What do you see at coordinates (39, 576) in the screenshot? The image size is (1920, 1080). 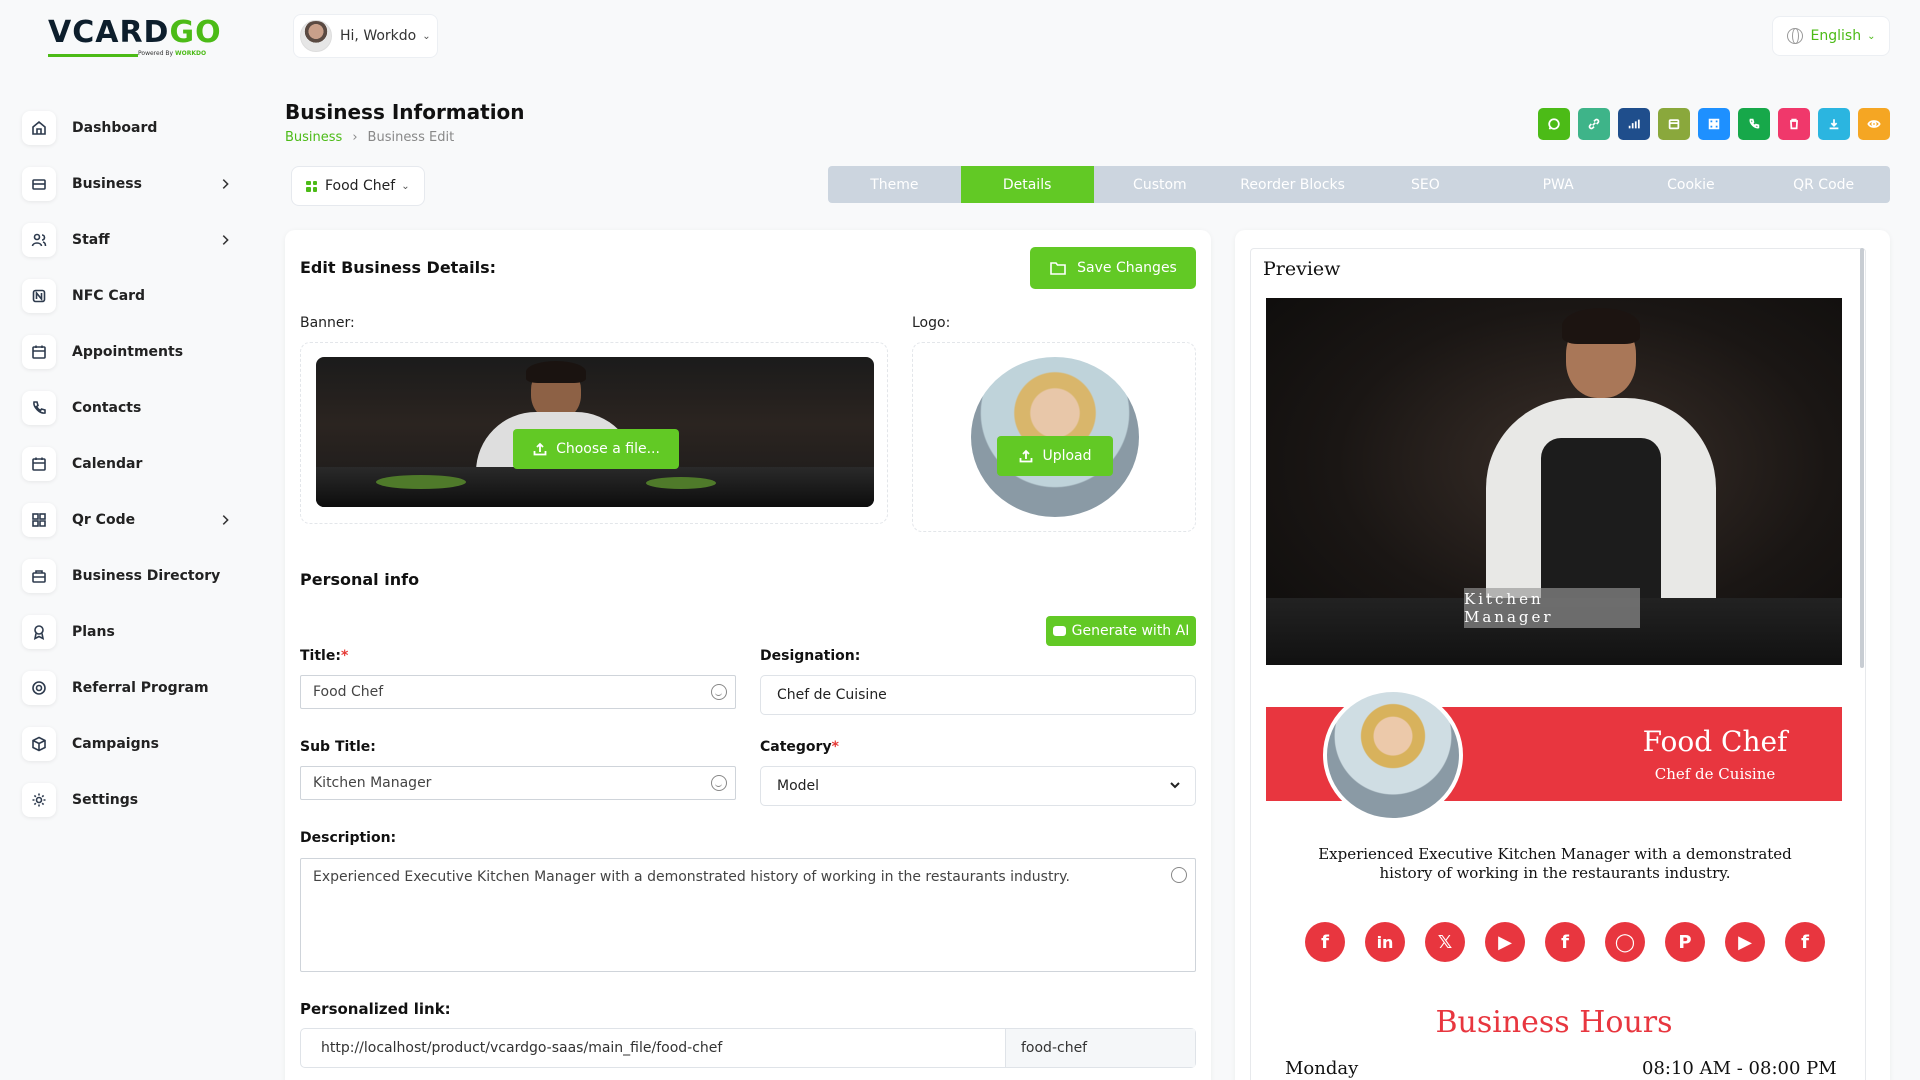 I see `directory-icon` at bounding box center [39, 576].